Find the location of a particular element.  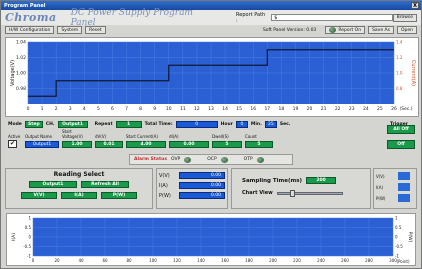

slider-handle is located at coordinates (292, 193).